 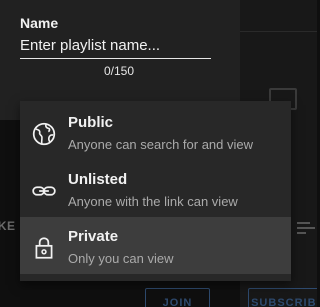 I want to click on name-label: Name, so click(x=39, y=23).